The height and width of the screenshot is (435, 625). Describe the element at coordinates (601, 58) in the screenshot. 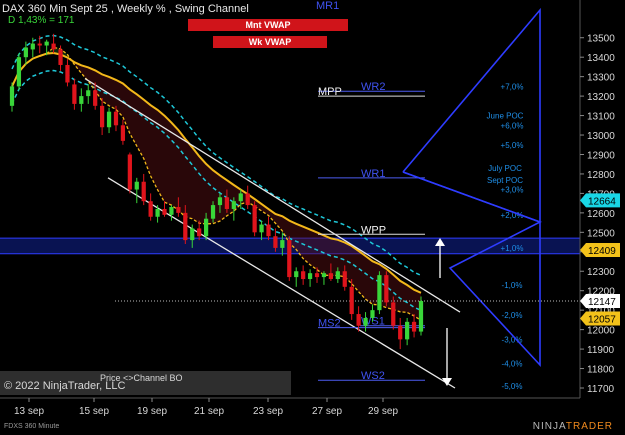

I see `y-tick-label-17: 13400` at that location.